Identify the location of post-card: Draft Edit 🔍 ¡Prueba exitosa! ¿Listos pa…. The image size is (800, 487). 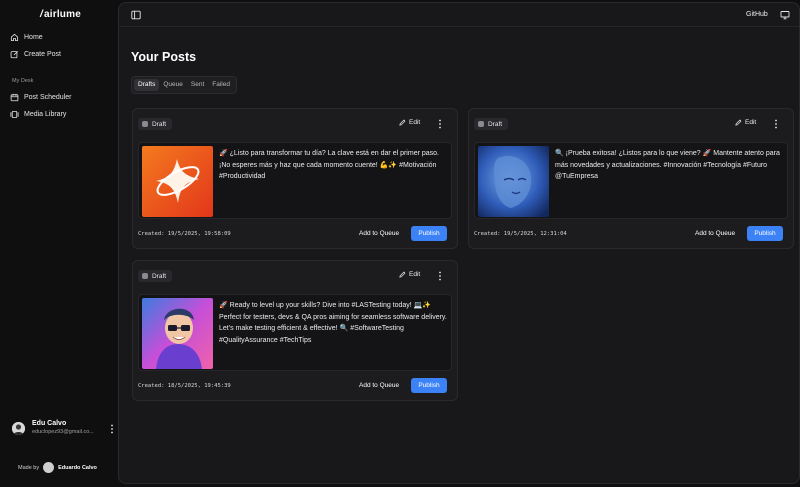
(631, 178).